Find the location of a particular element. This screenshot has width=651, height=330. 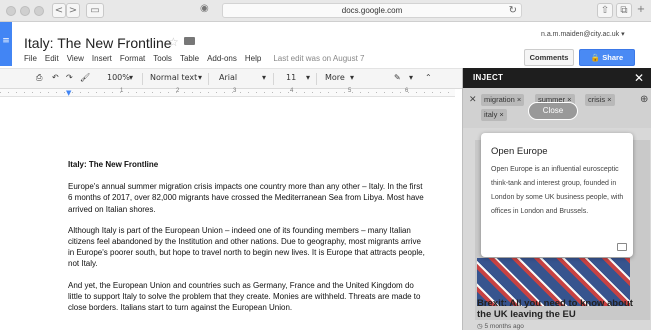

add-tag-icon: ⊕ is located at coordinates (644, 99).